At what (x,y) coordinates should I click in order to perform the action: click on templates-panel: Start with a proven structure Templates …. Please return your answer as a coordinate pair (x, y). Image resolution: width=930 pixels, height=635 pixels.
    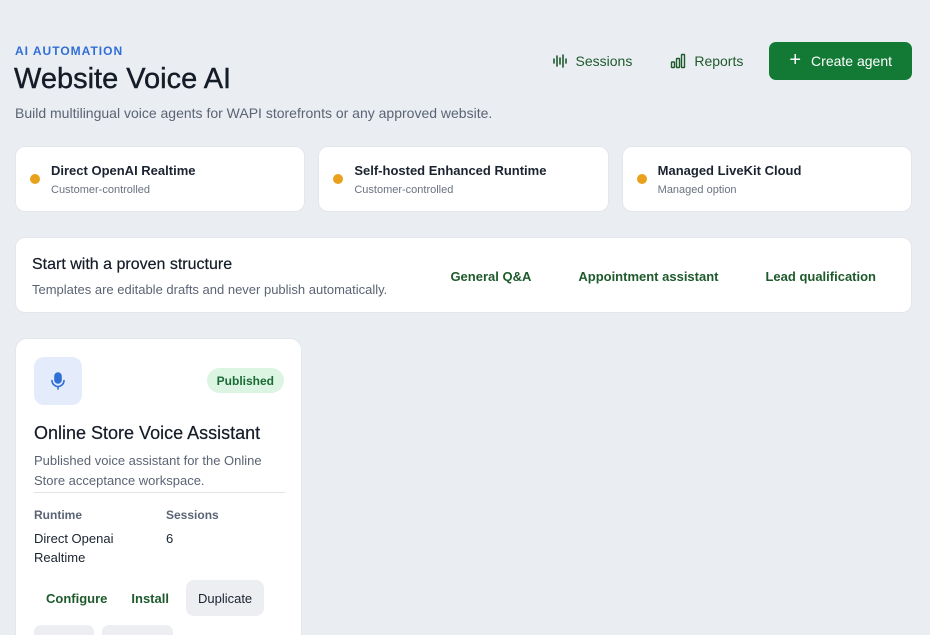
    Looking at the image, I should click on (463, 275).